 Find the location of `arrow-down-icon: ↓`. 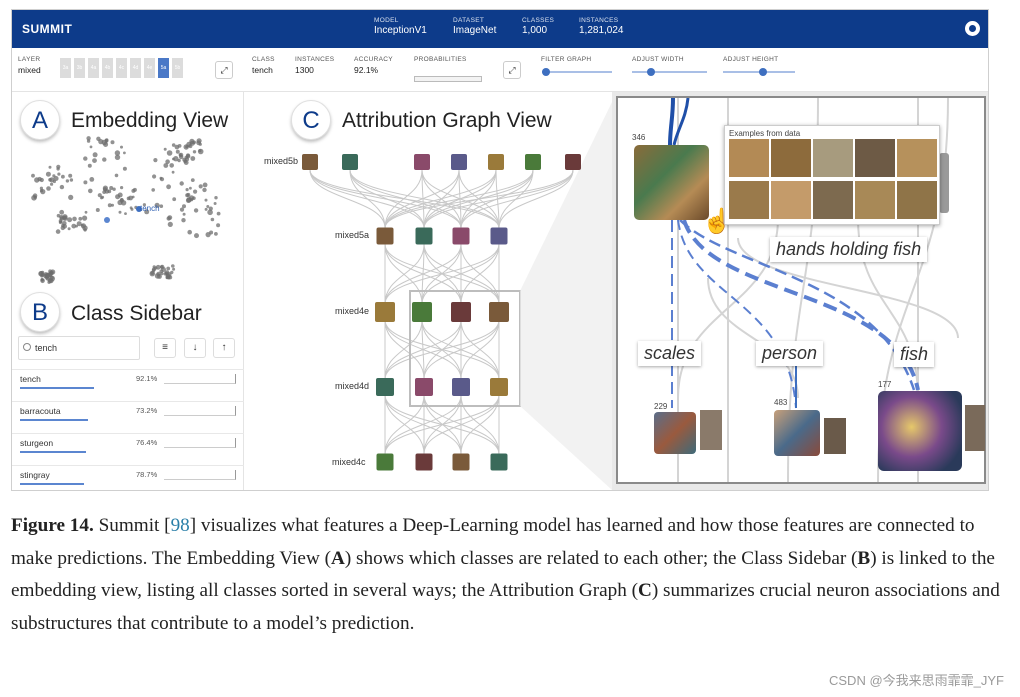

arrow-down-icon: ↓ is located at coordinates (195, 348).